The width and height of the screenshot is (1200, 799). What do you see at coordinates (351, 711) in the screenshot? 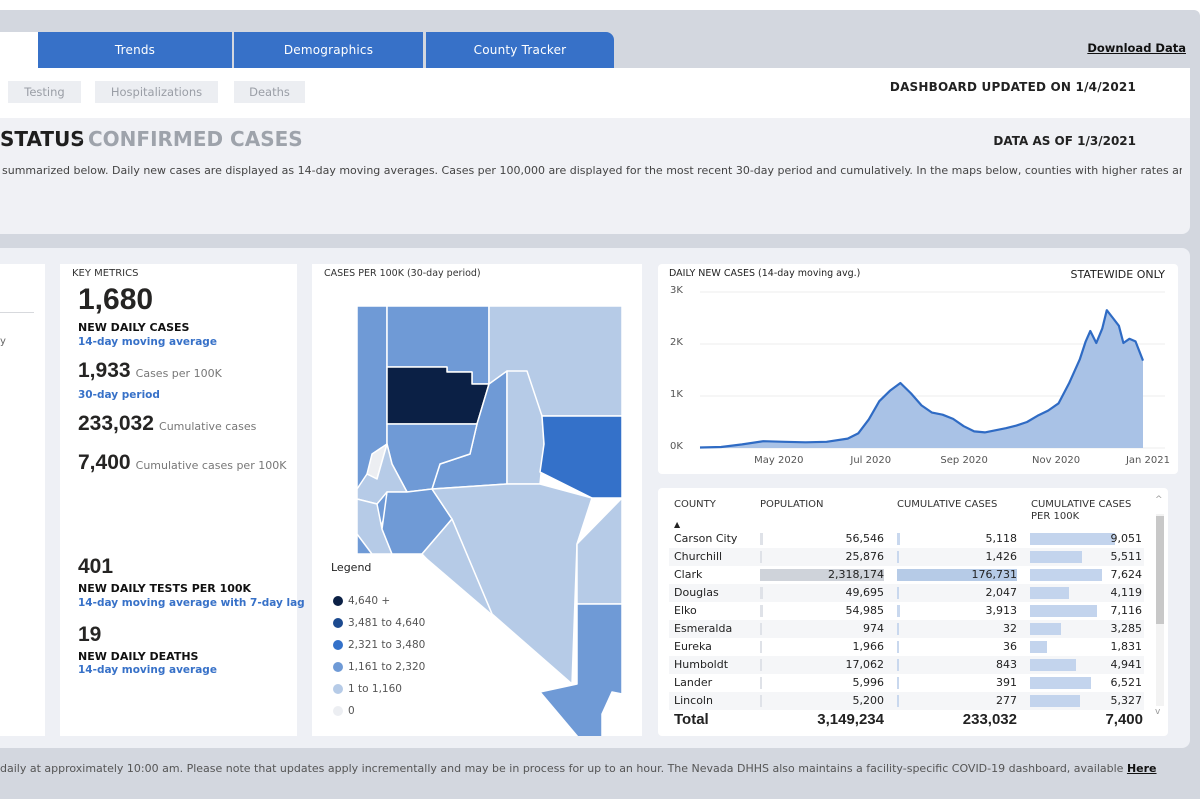
I see `legend-label: 0` at bounding box center [351, 711].